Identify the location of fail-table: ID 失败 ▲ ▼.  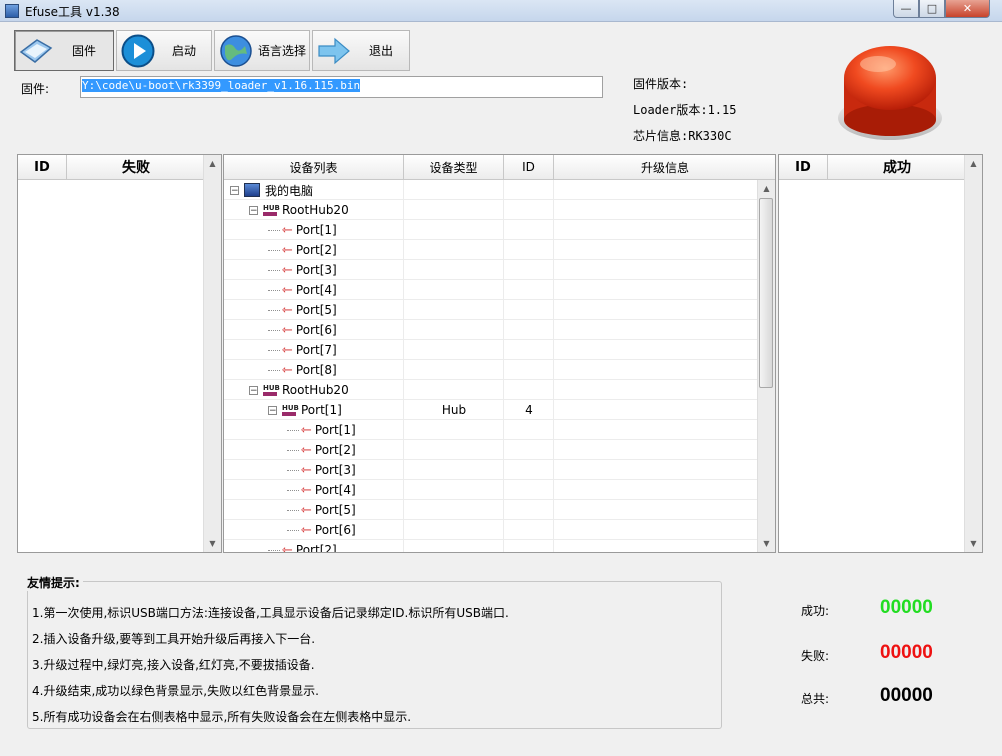
(119, 353).